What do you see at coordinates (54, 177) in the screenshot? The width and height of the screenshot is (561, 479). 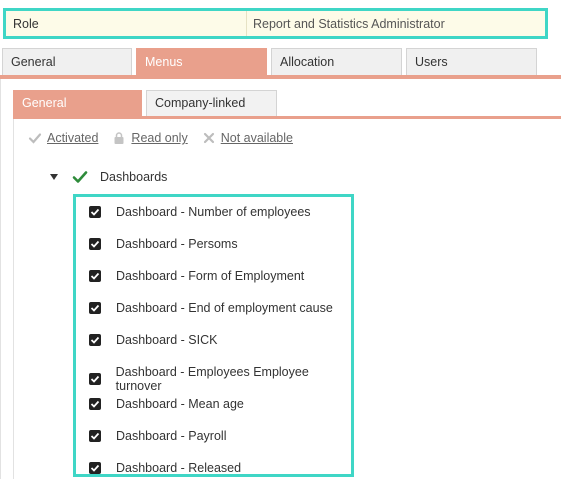 I see `caret-down-icon` at bounding box center [54, 177].